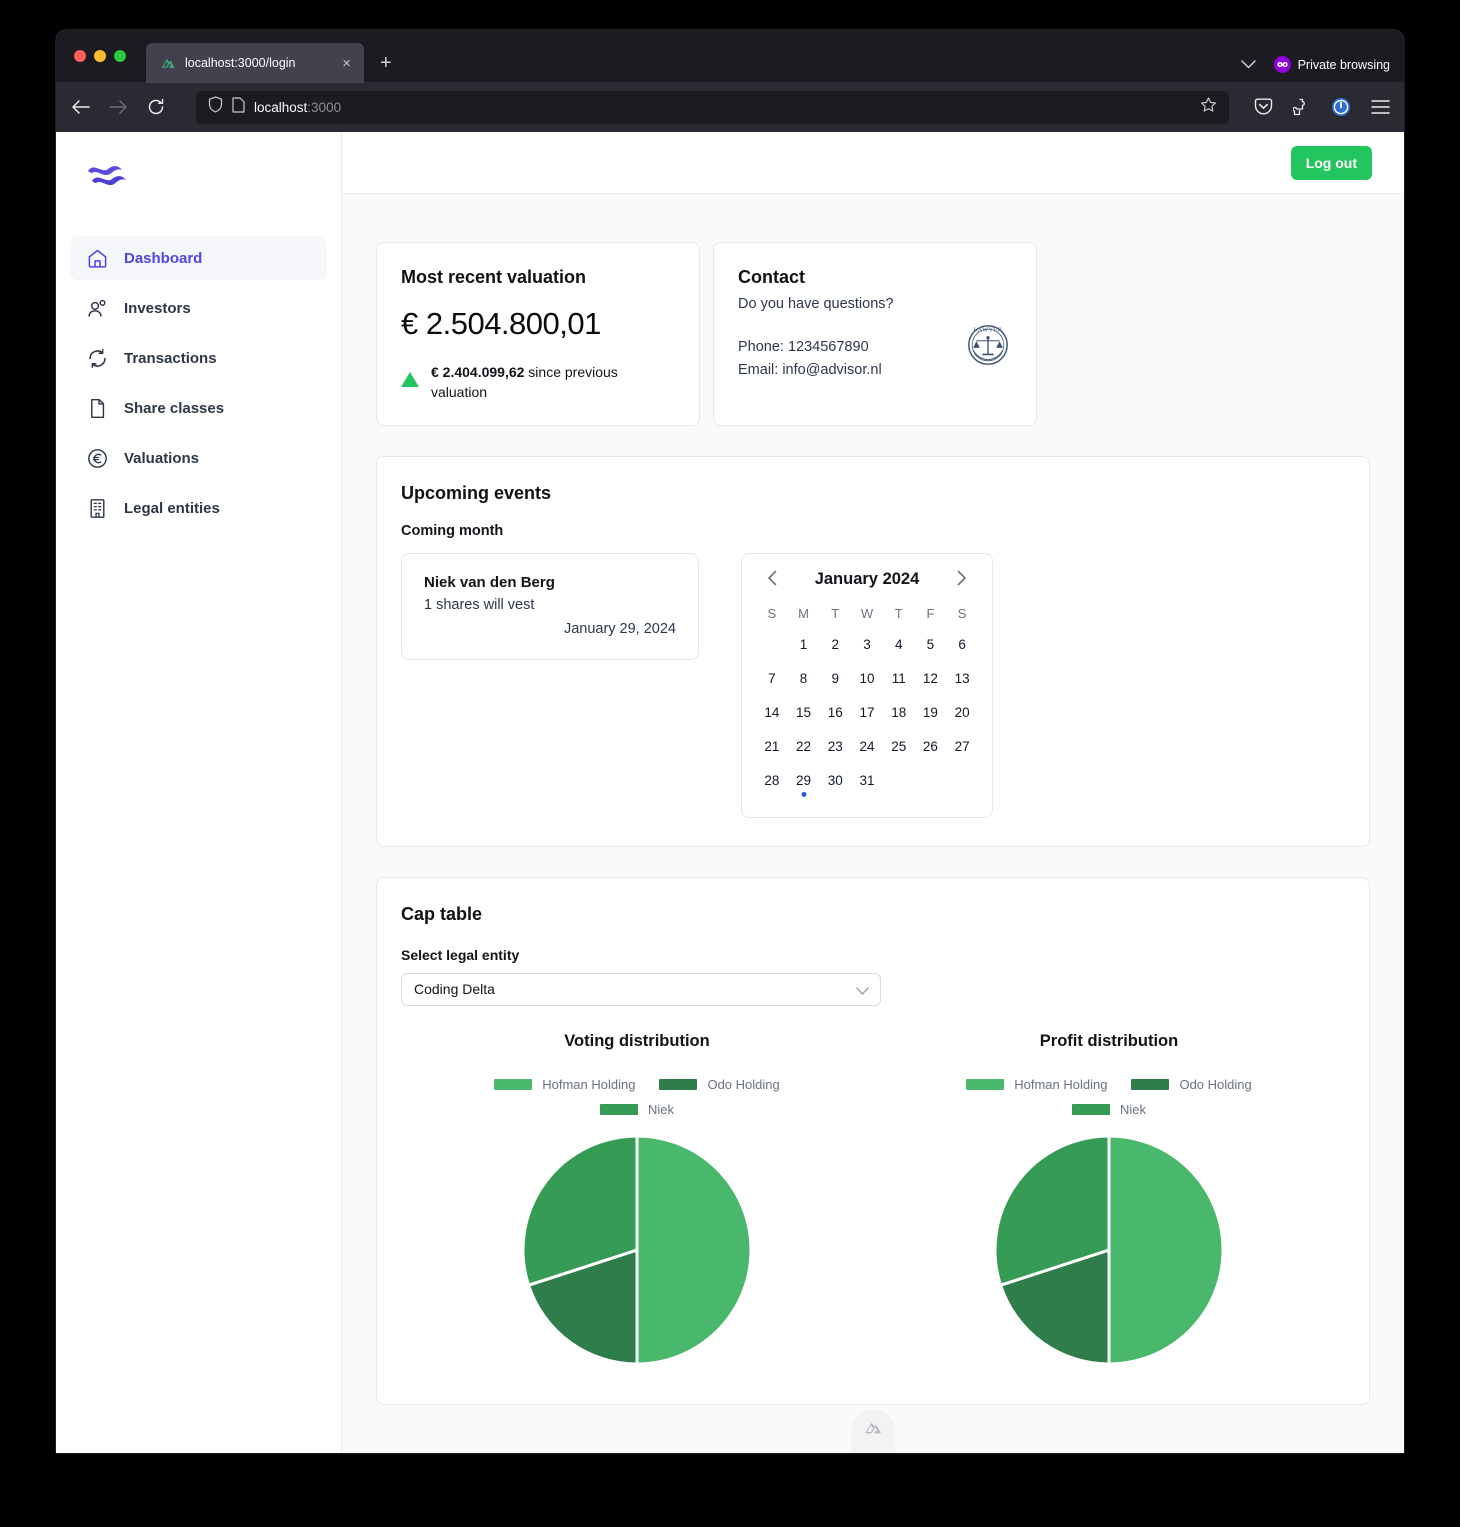  I want to click on sidebar-item-valuations: Valuations, so click(198, 458).